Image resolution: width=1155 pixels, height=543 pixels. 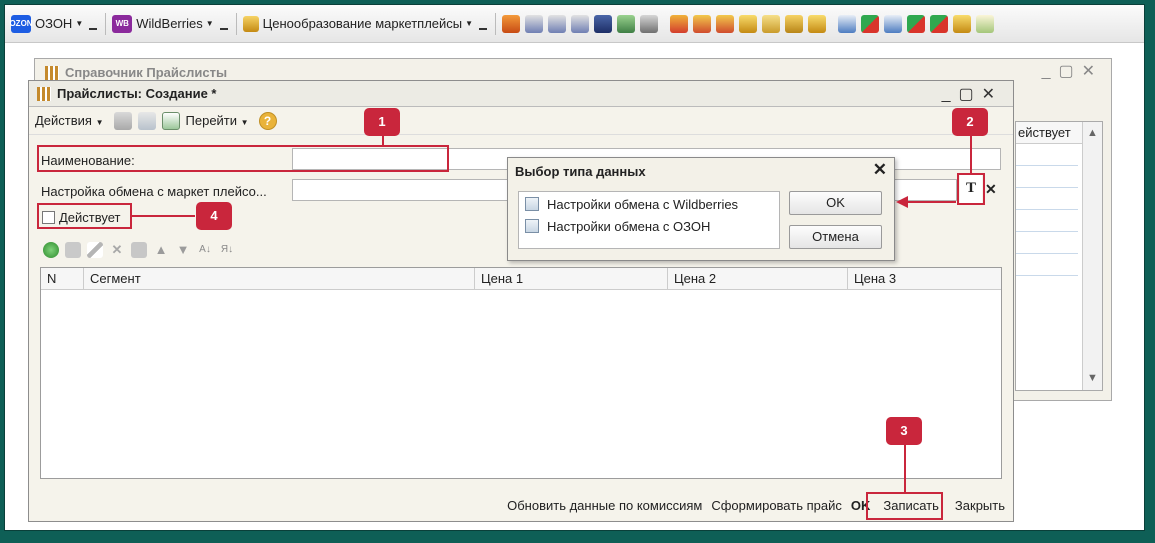 I want to click on clear-field-icon: ✕, so click(x=991, y=189).